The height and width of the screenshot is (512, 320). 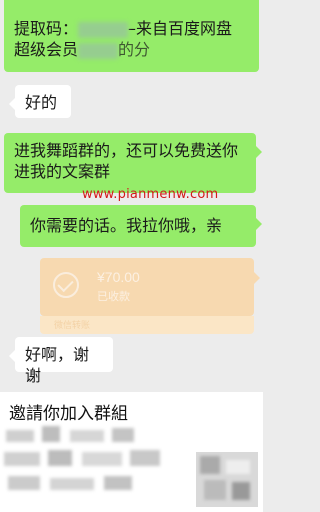 I want to click on message-text: 超级会员, so click(x=46, y=49).